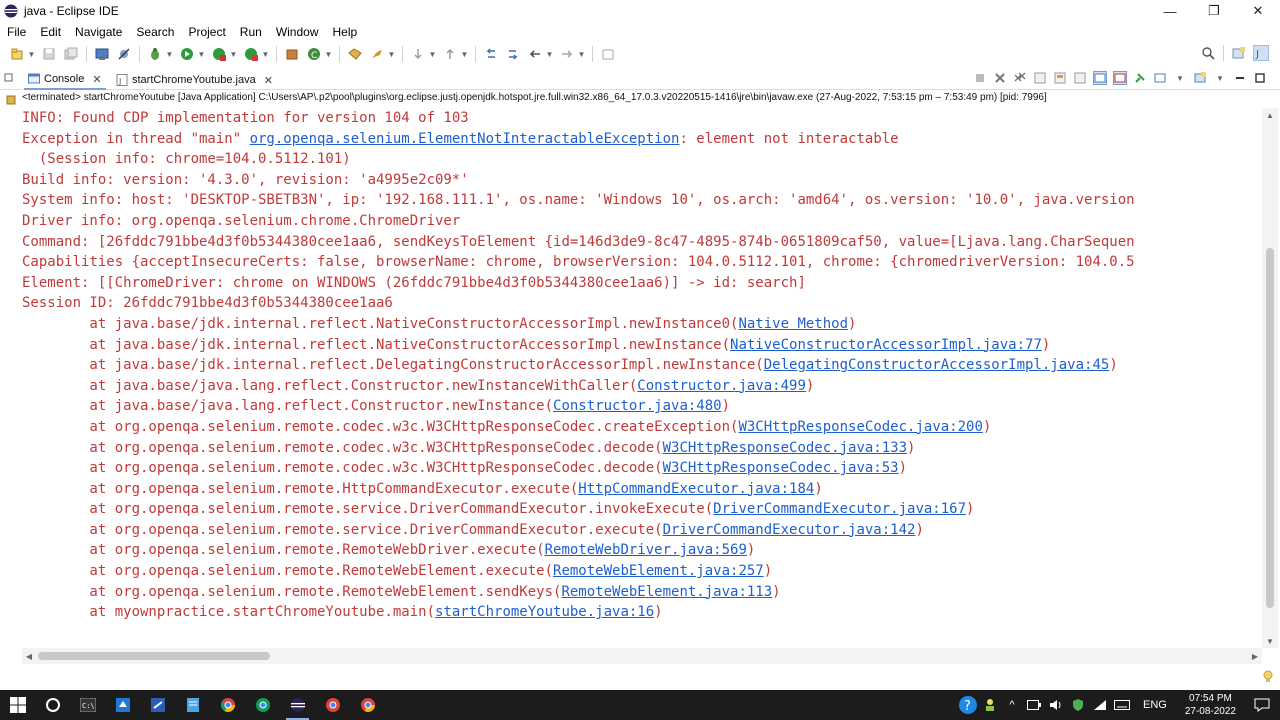 Image resolution: width=1280 pixels, height=720 pixels. Describe the element at coordinates (418, 54) in the screenshot. I see `next-annotation-icon` at that location.